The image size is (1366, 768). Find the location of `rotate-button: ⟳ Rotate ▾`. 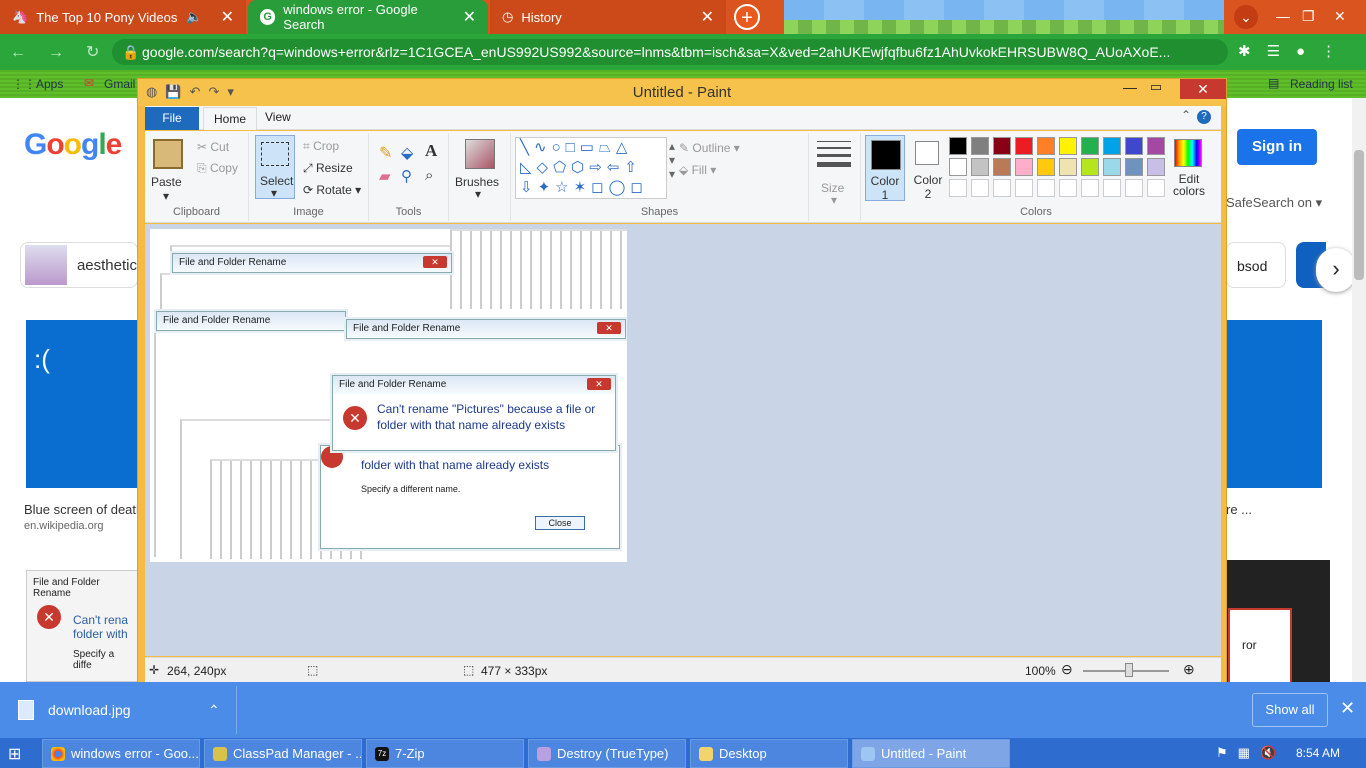

rotate-button: ⟳ Rotate ▾ is located at coordinates (332, 190).